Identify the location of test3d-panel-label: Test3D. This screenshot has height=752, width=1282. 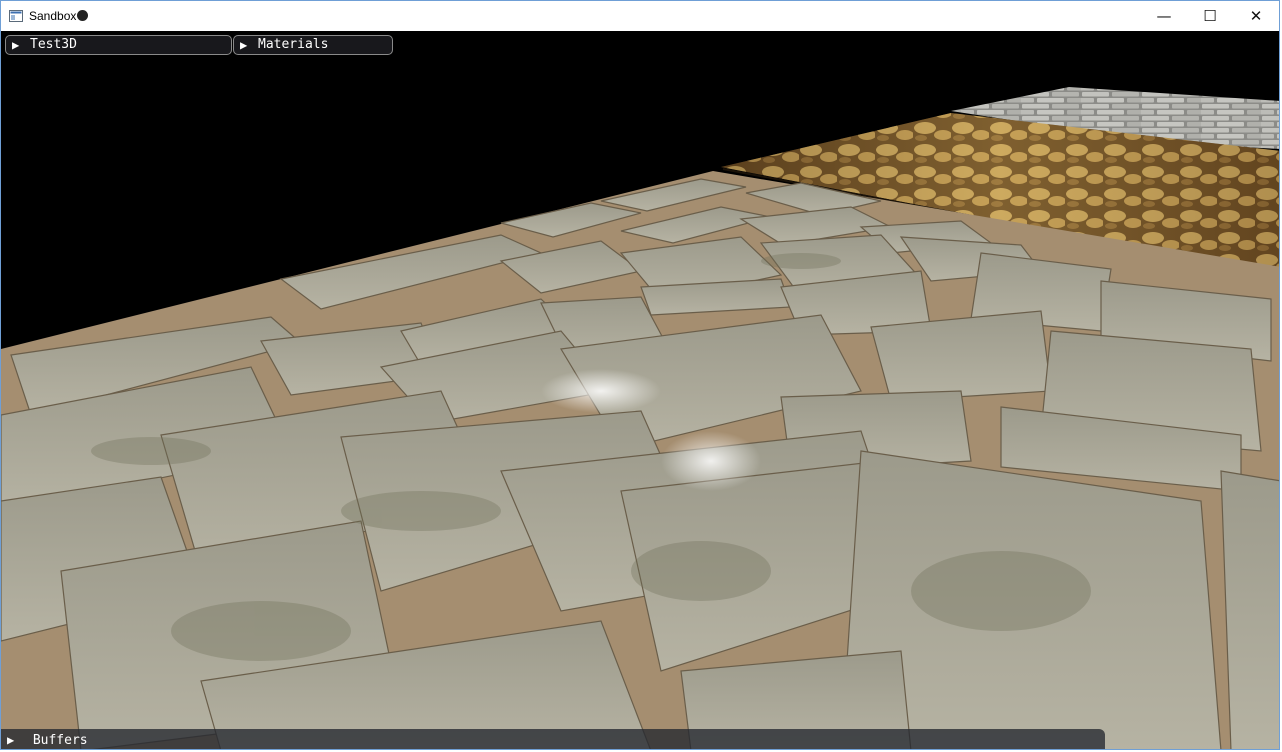
(53, 44).